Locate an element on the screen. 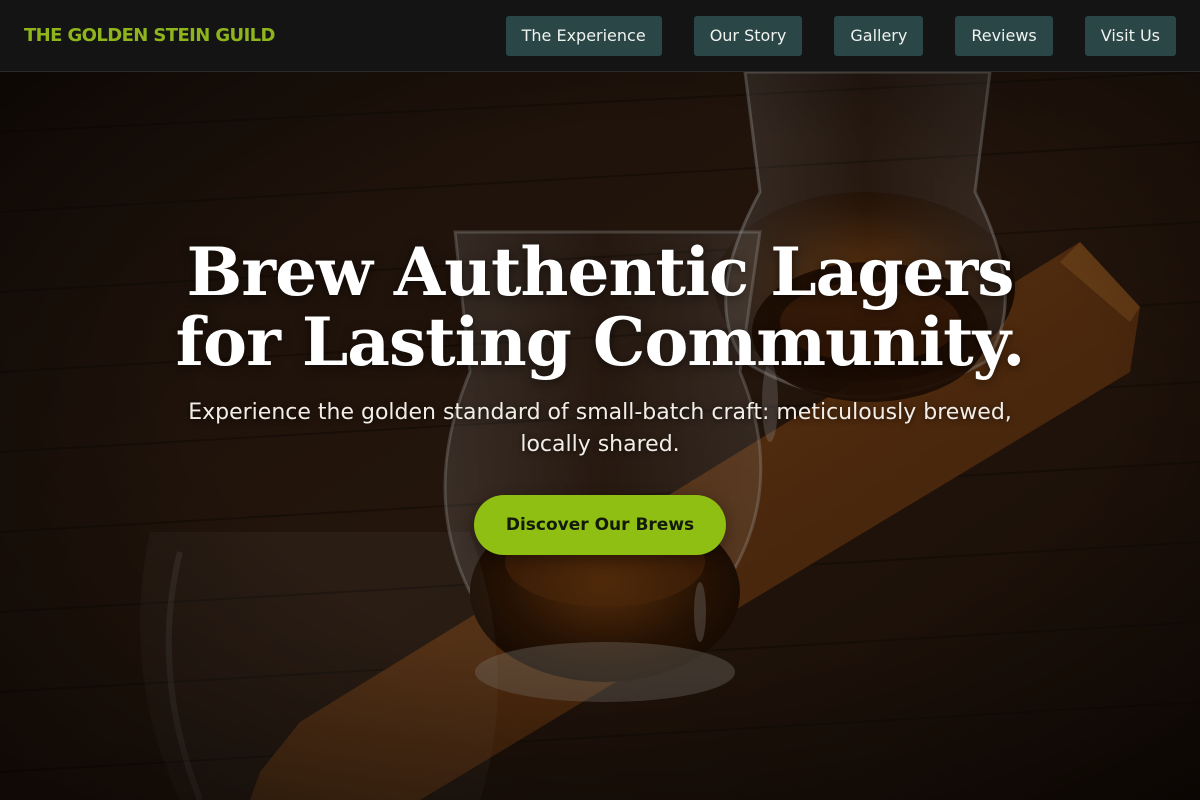  brand-logo: THE GOLDEN STEIN GUILD is located at coordinates (149, 35).